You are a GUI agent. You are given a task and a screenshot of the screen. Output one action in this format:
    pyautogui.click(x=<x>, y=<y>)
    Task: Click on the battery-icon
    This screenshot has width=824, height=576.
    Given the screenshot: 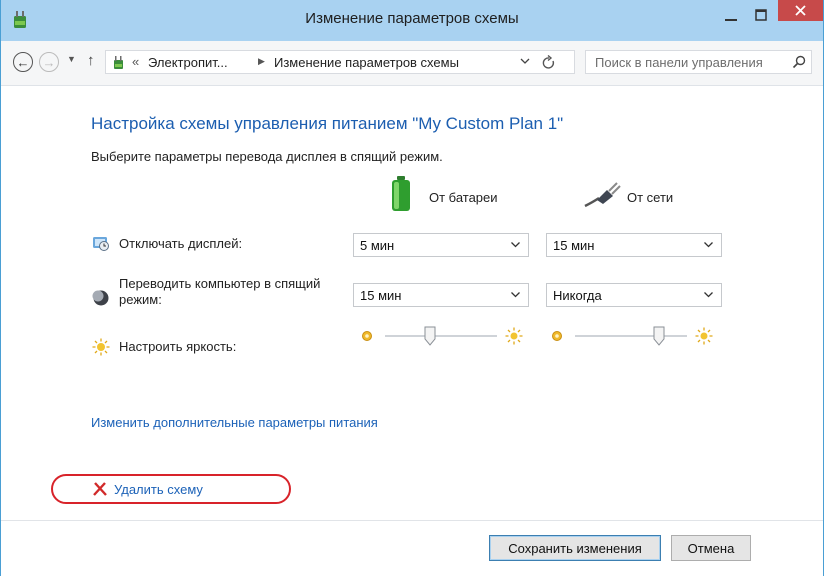 What is the action you would take?
    pyautogui.click(x=401, y=193)
    